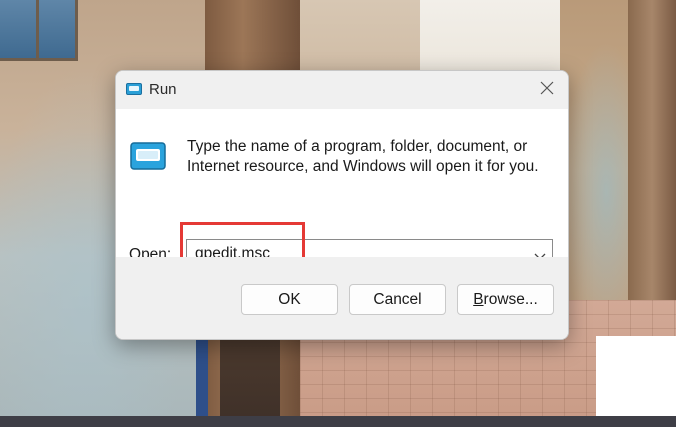 This screenshot has width=676, height=427. I want to click on cancel-button: Cancel, so click(397, 299).